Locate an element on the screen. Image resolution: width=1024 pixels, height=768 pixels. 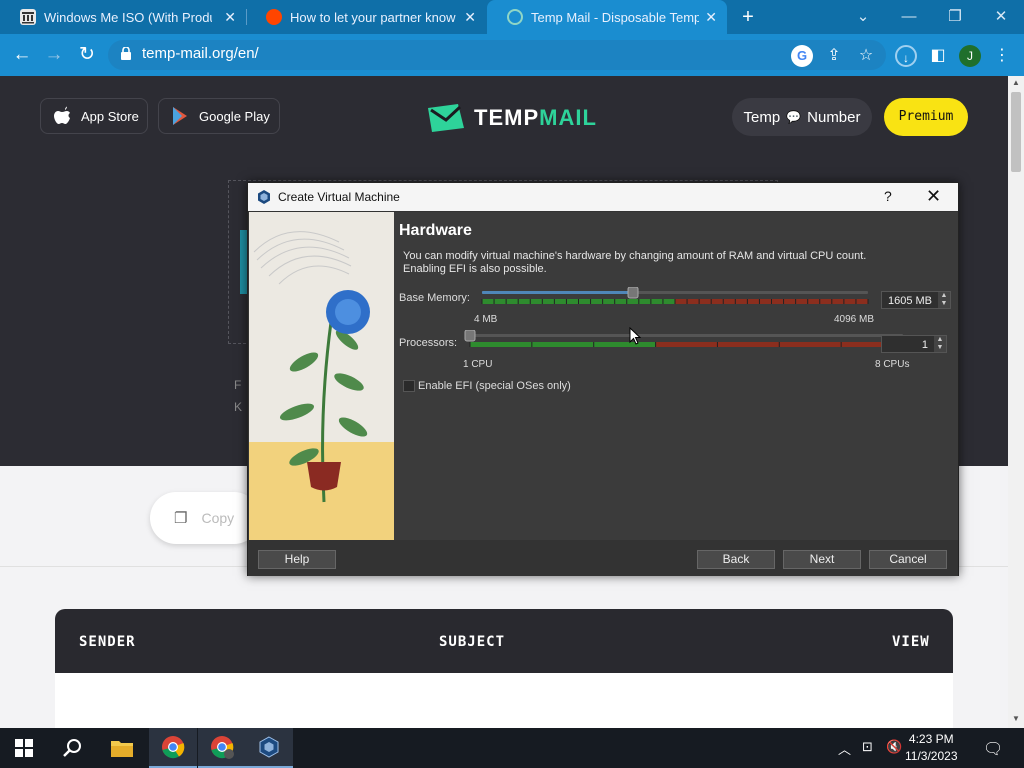
column-sender: SENDER is located at coordinates (107, 642).